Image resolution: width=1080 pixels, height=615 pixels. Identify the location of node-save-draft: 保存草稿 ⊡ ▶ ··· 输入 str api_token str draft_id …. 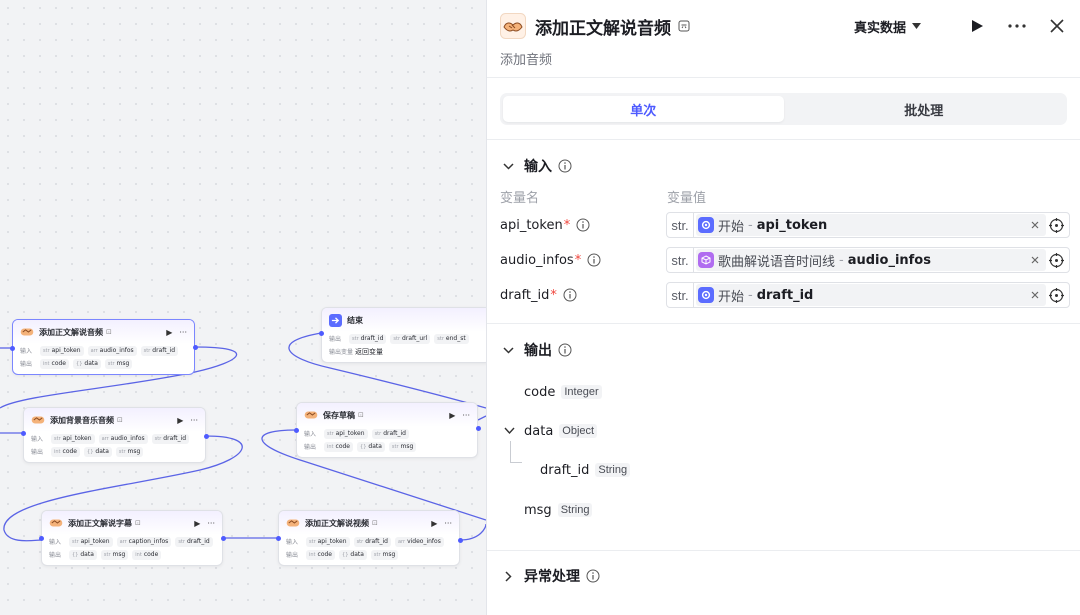
(387, 430).